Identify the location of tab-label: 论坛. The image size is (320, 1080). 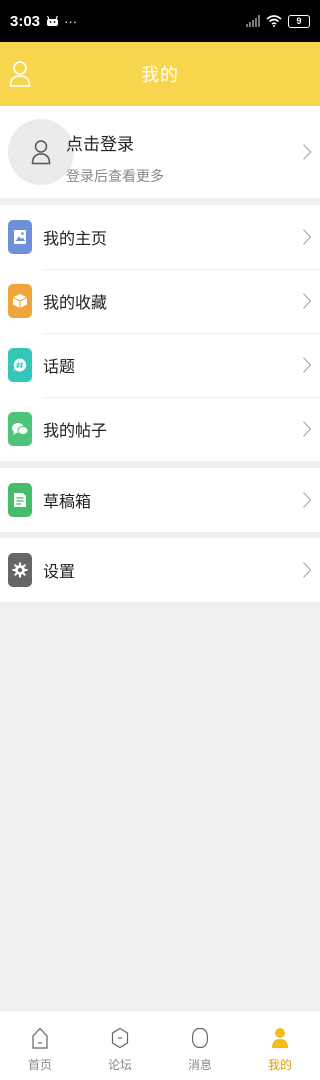
(119, 1065).